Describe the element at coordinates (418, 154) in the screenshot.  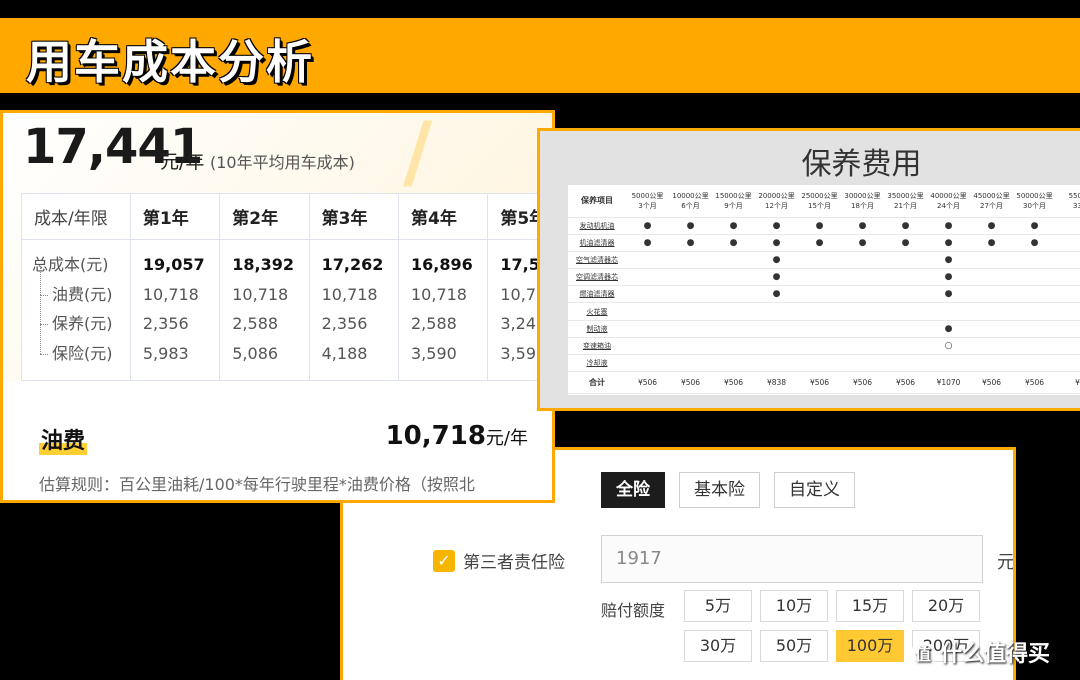
I see `decorative-mark-icon: /` at that location.